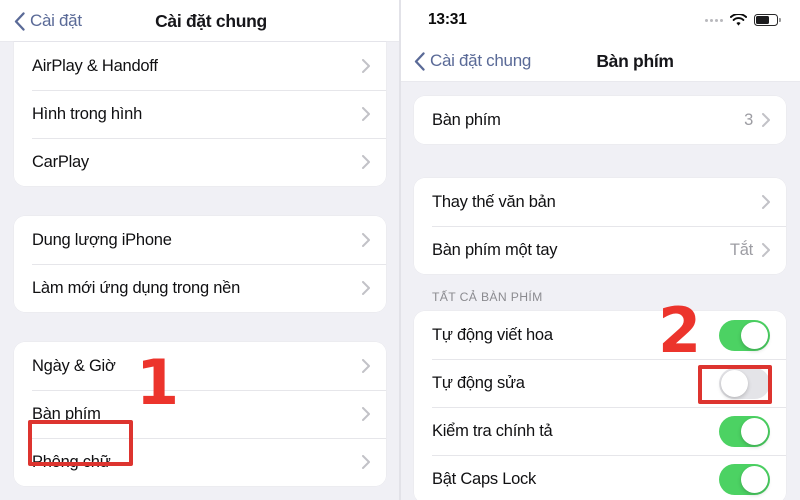 This screenshot has width=800, height=500. Describe the element at coordinates (481, 60) in the screenshot. I see `right-back-label: Cài đặt chung` at that location.